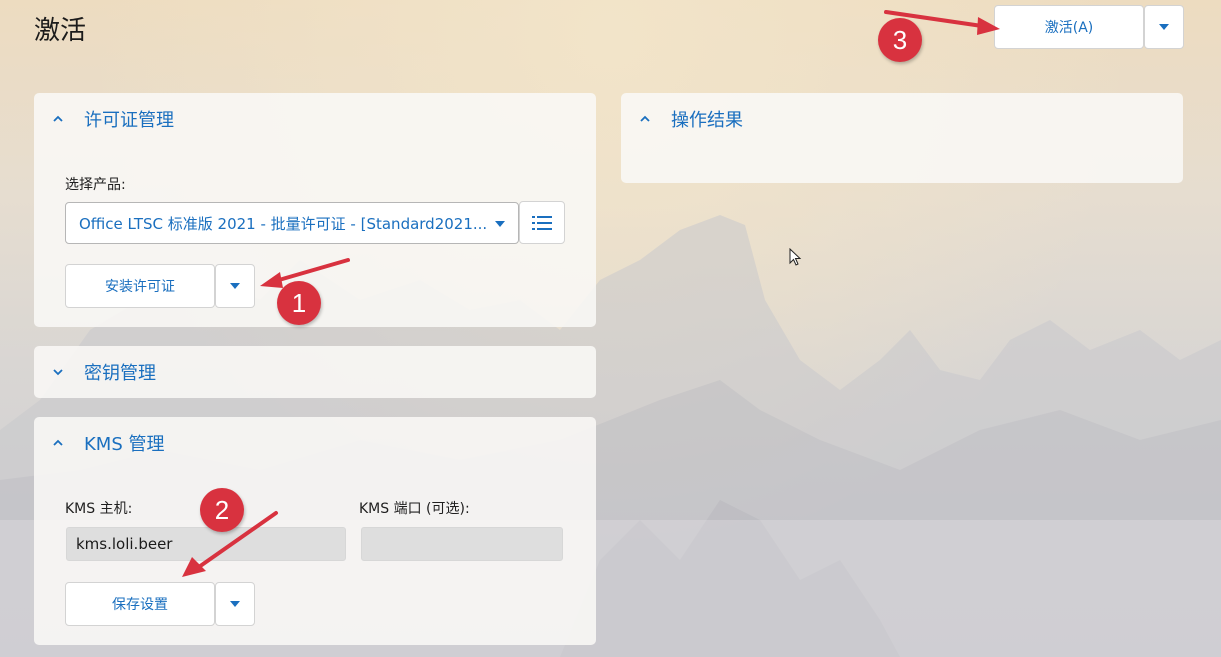 This screenshot has width=1221, height=657. What do you see at coordinates (900, 40) in the screenshot?
I see `annotation-badge-3: 3` at bounding box center [900, 40].